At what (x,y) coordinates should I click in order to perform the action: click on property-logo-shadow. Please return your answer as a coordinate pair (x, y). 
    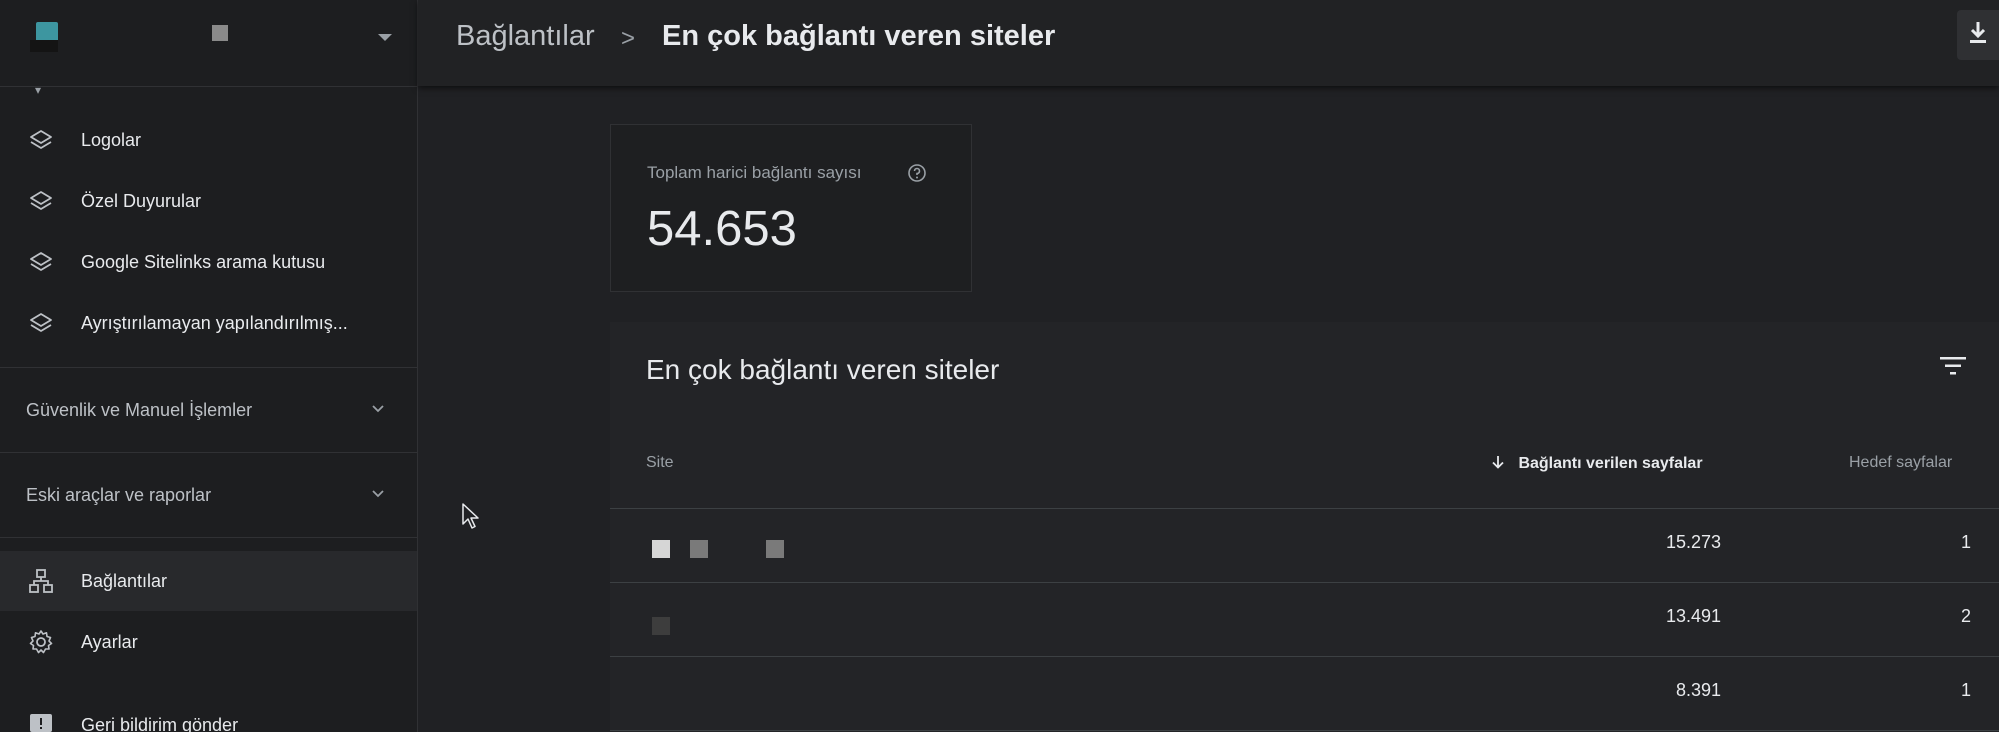
    Looking at the image, I should click on (44, 46).